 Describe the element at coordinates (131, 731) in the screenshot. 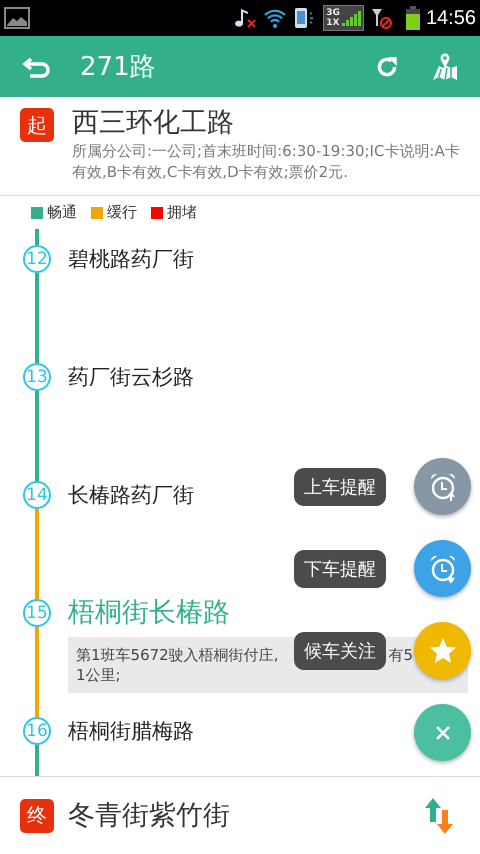

I see `stop-name: 梧桐街腊梅路` at that location.